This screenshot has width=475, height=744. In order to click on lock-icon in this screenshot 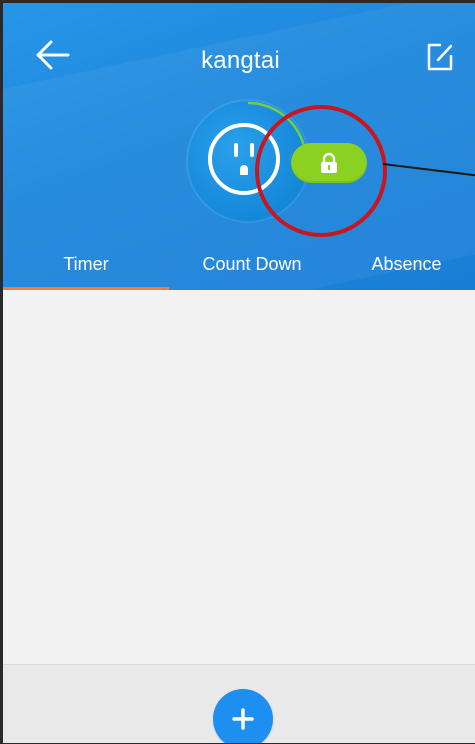, I will do `click(329, 162)`.